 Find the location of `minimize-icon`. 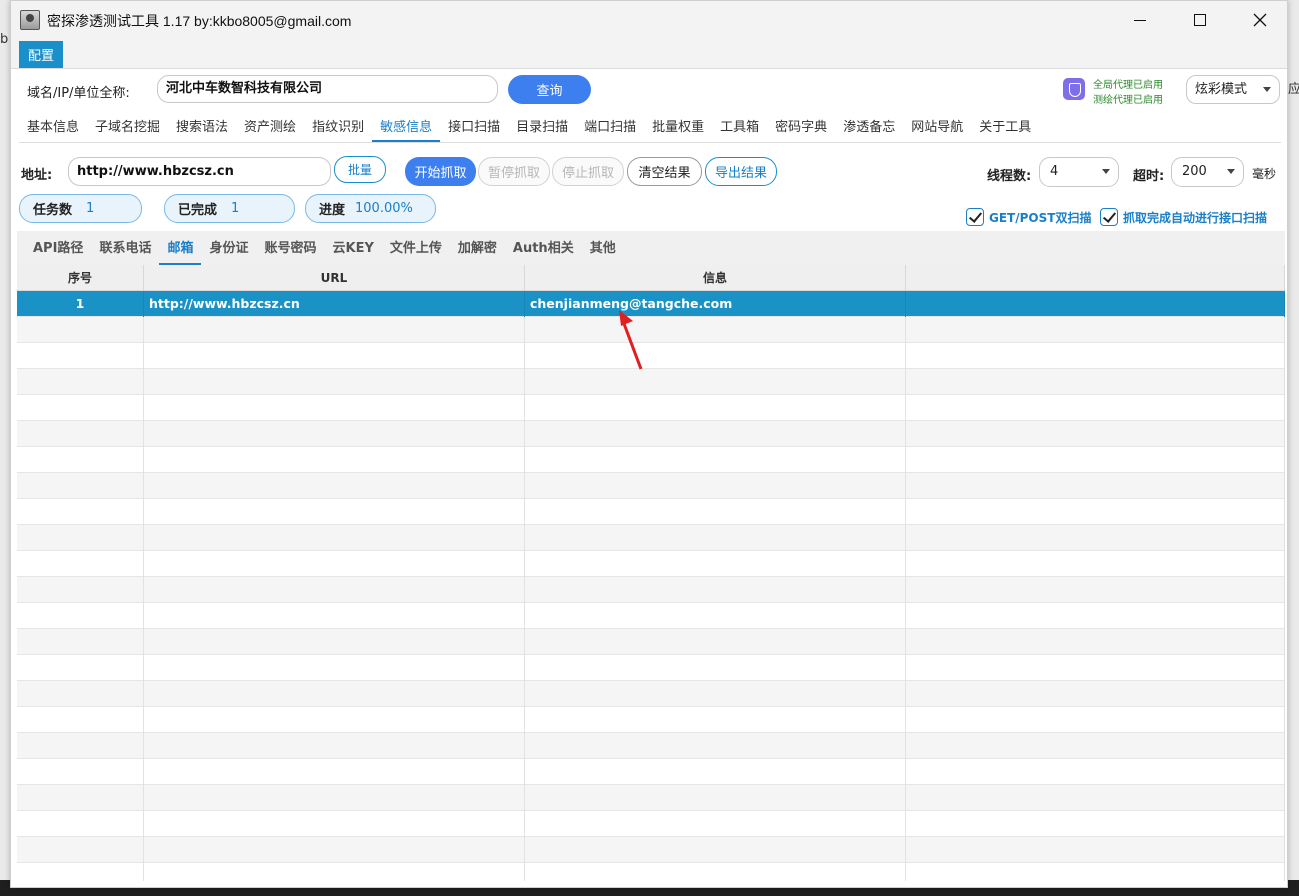

minimize-icon is located at coordinates (1140, 20).